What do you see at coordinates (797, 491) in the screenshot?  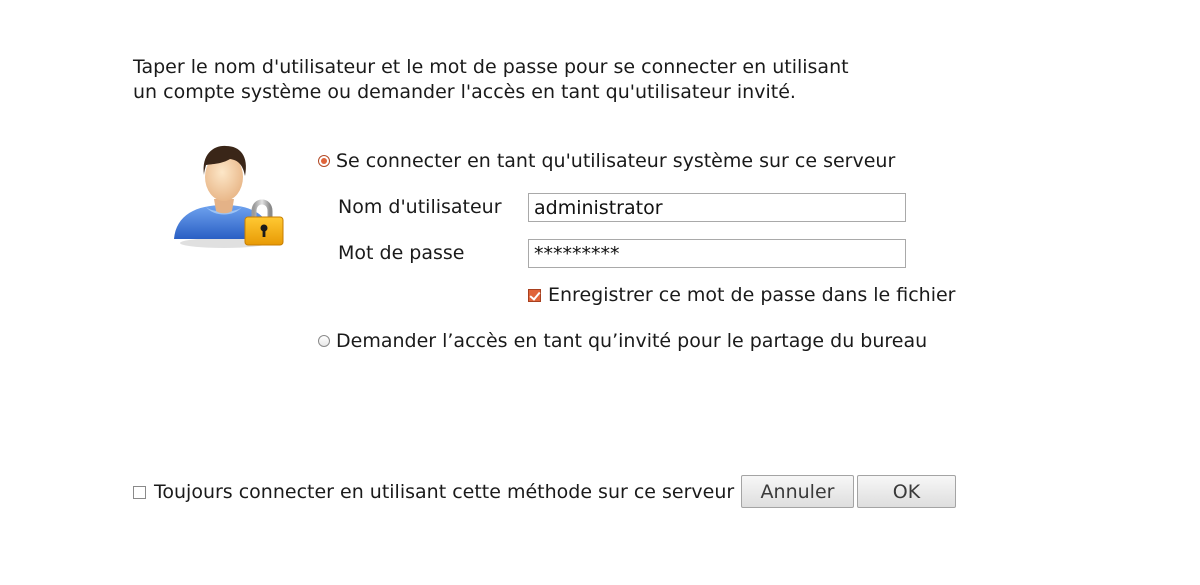 I see `cancel-button: Annuler` at bounding box center [797, 491].